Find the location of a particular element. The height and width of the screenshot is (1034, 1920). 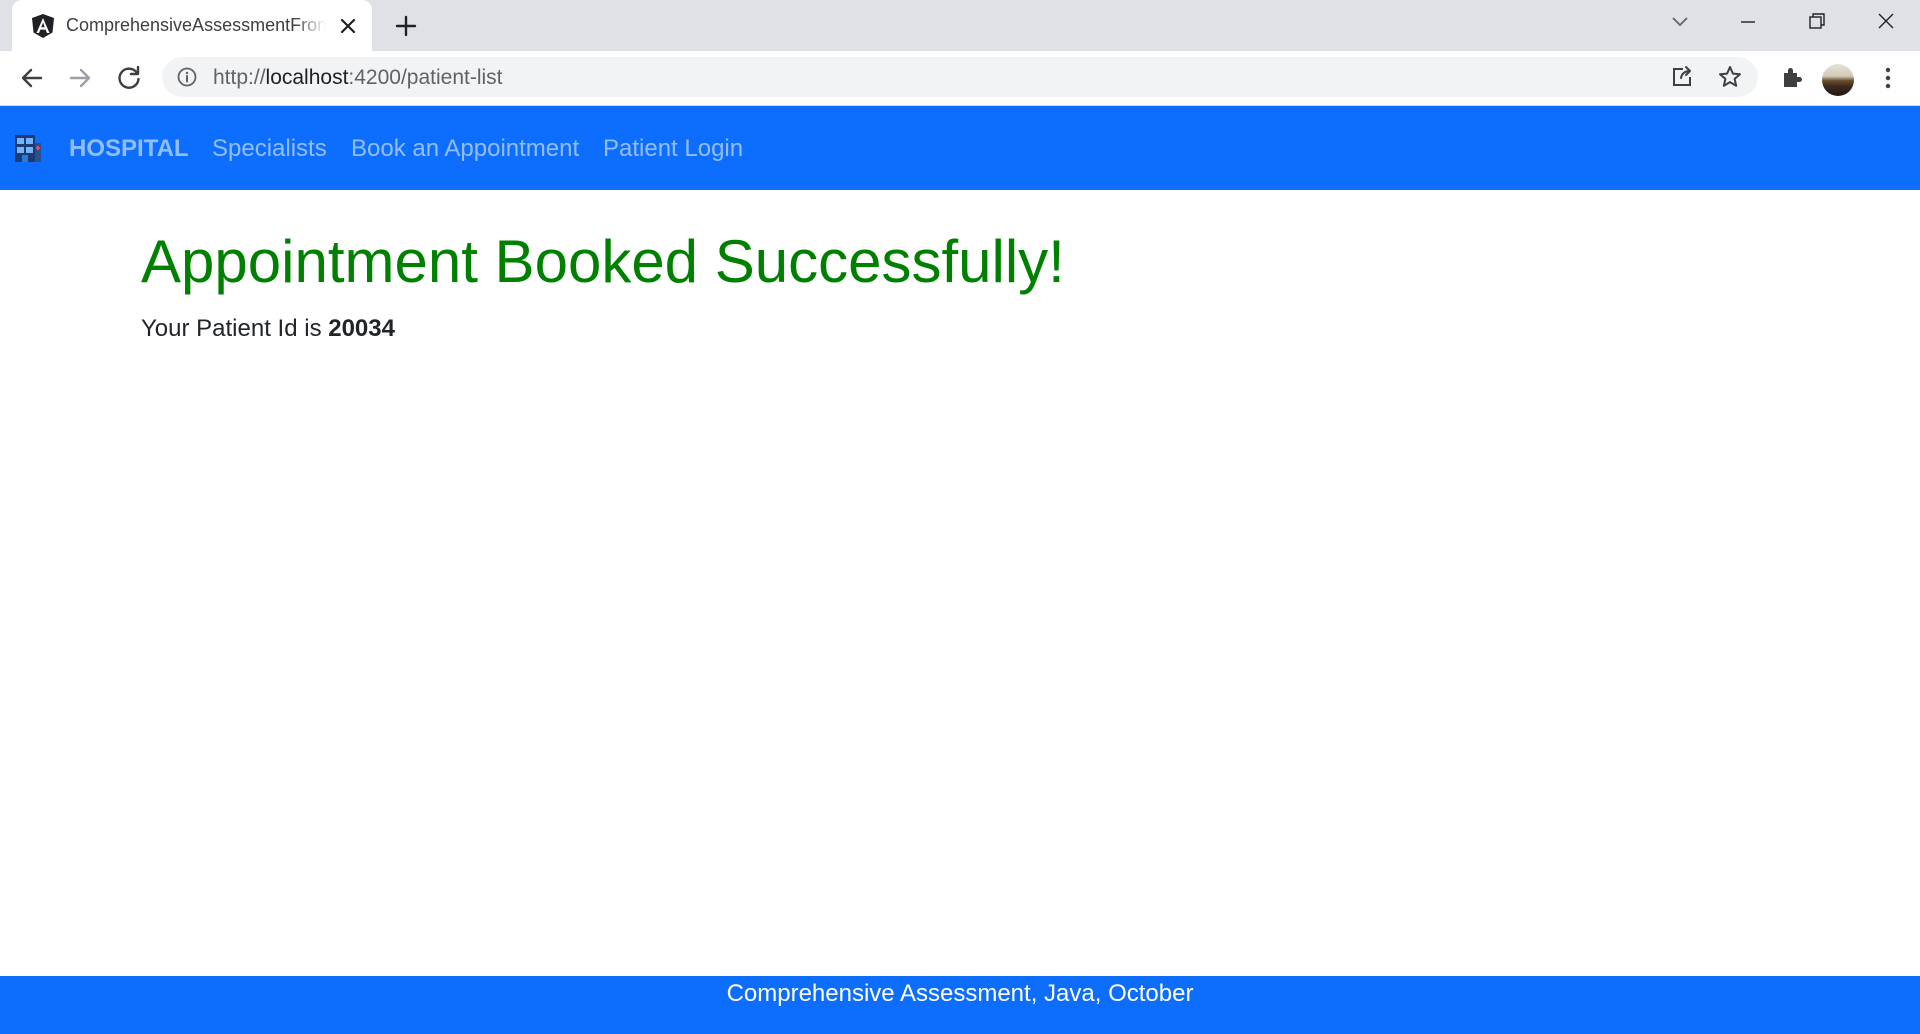

nav-link-book-appointment: Book an Appointment is located at coordinates (465, 149).